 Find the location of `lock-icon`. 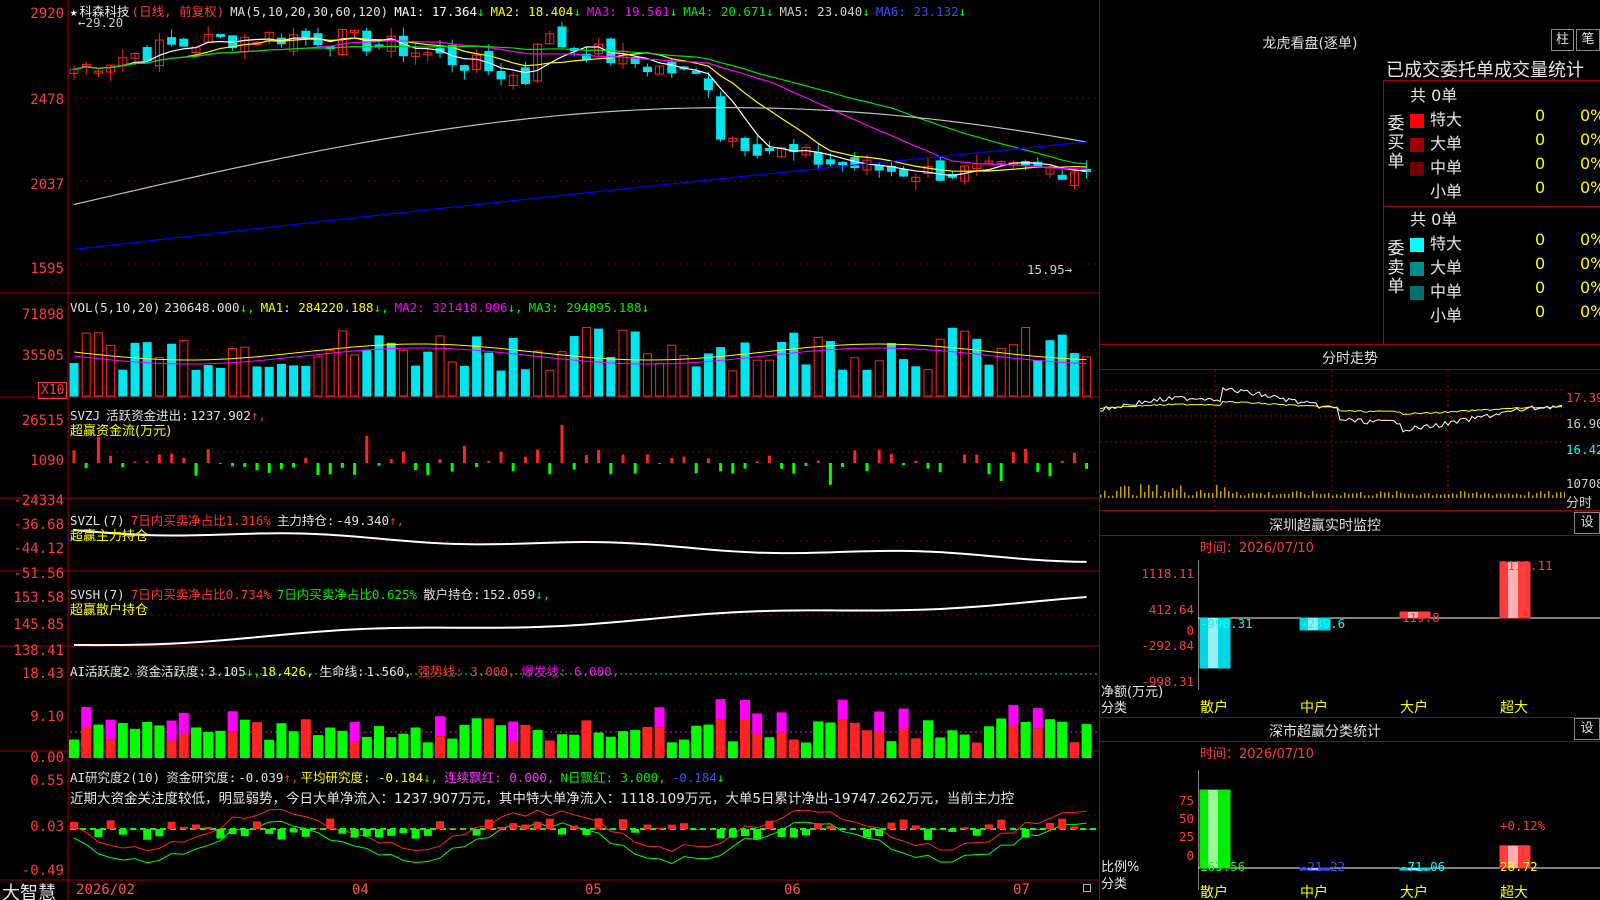

lock-icon is located at coordinates (1087, 888).